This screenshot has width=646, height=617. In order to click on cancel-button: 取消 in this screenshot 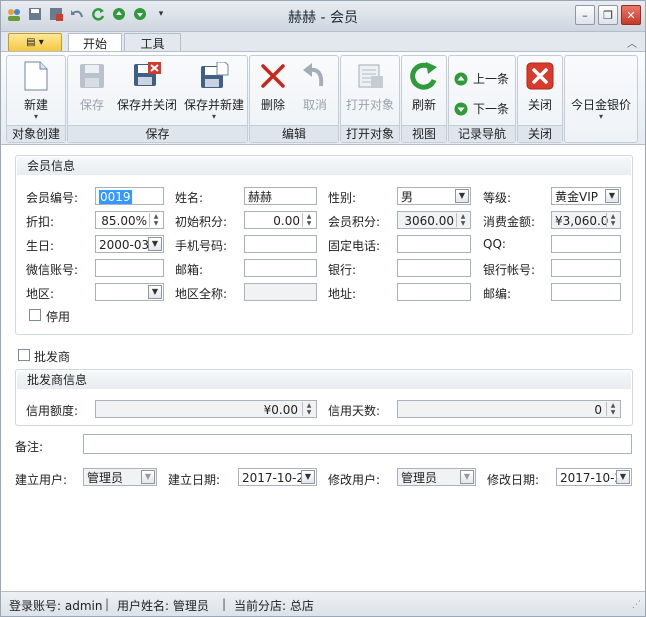, I will do `click(315, 91)`.